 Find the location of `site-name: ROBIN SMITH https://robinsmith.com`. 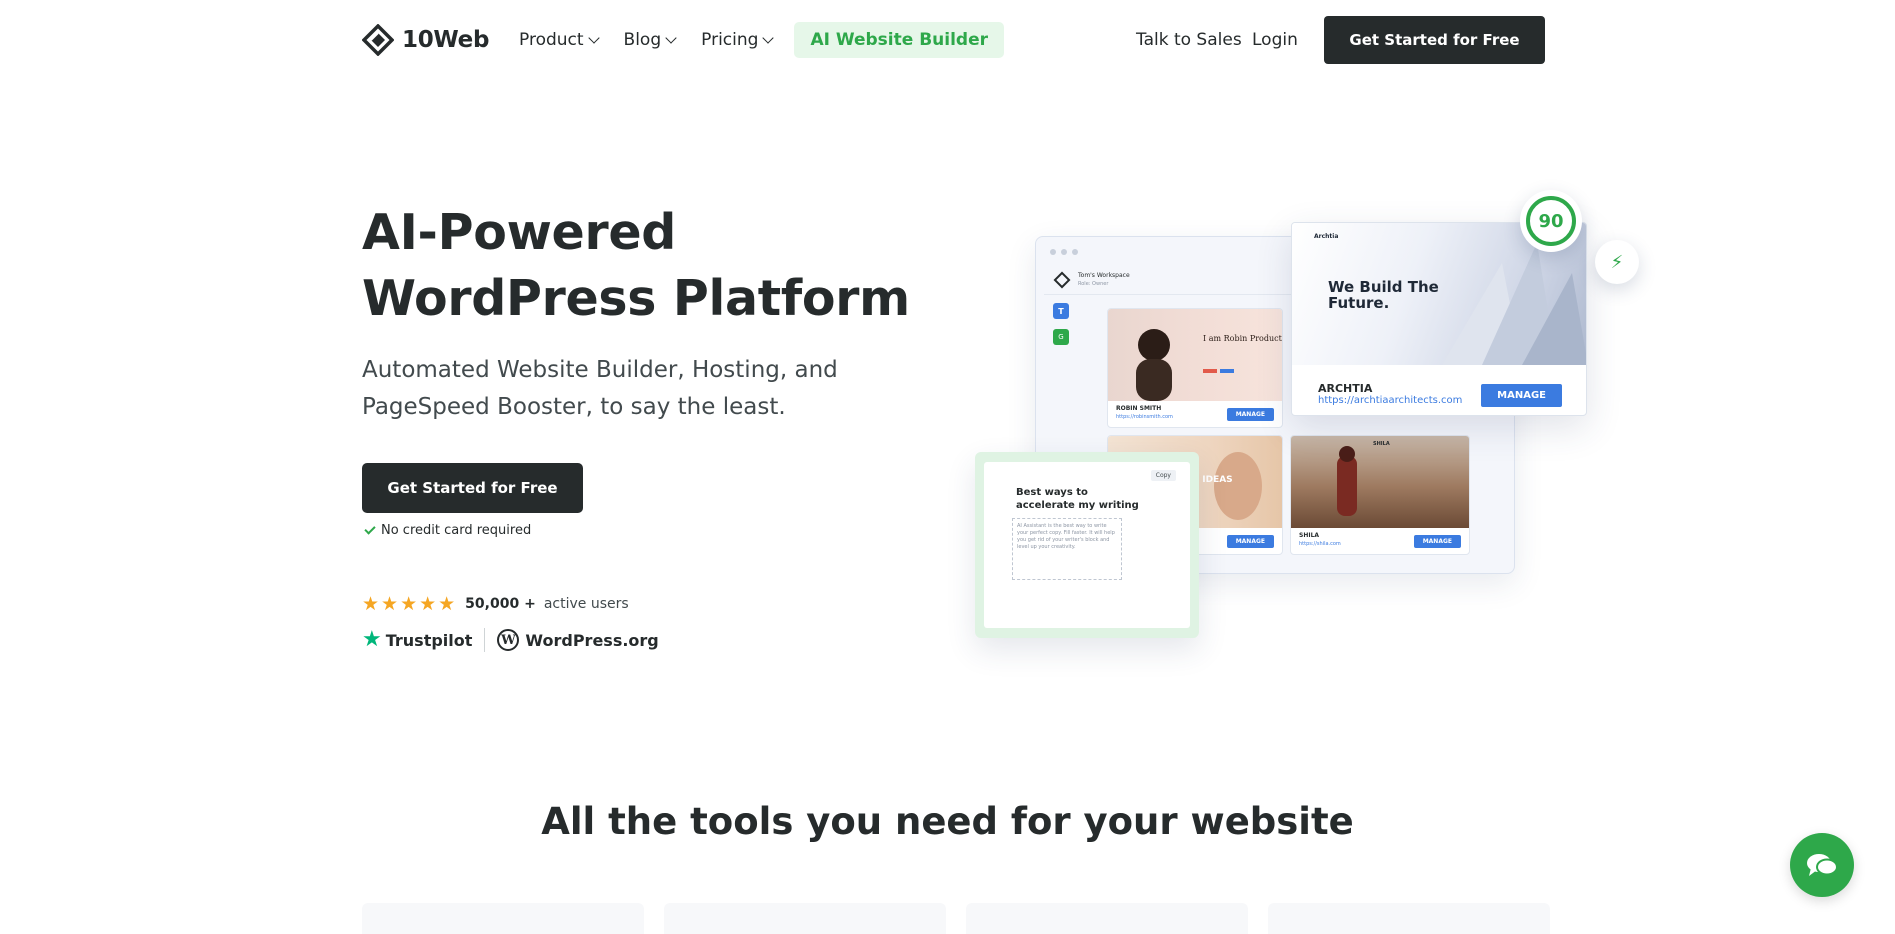

site-name: ROBIN SMITH https://robinsmith.com is located at coordinates (1144, 413).